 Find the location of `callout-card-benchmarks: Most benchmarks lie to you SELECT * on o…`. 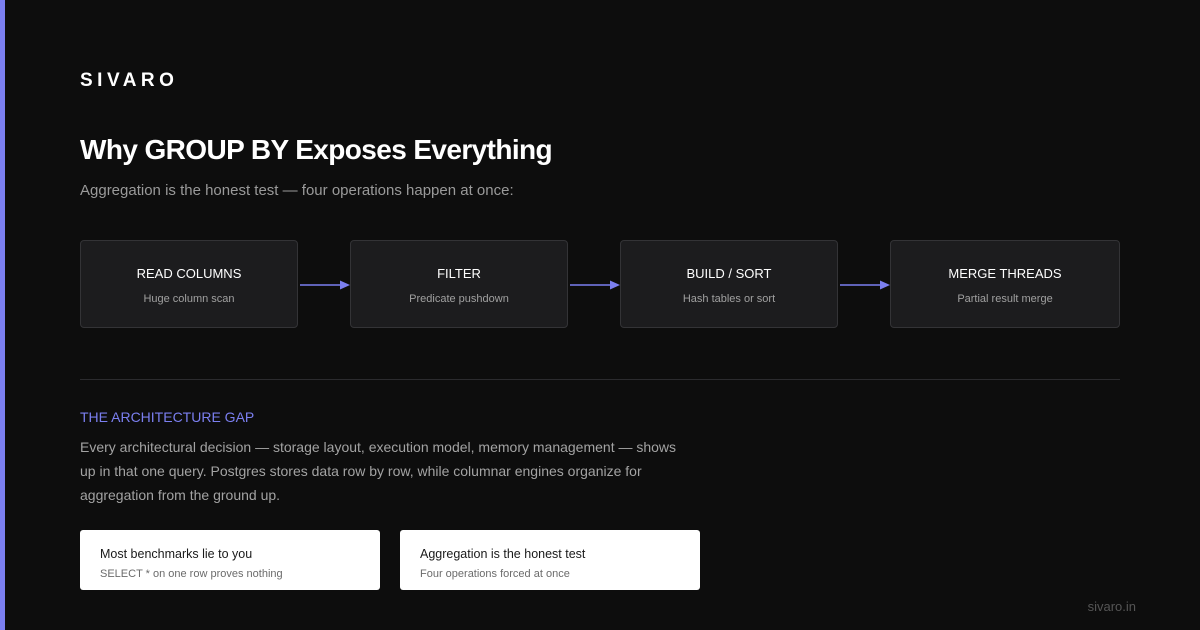

callout-card-benchmarks: Most benchmarks lie to you SELECT * on o… is located at coordinates (230, 560).